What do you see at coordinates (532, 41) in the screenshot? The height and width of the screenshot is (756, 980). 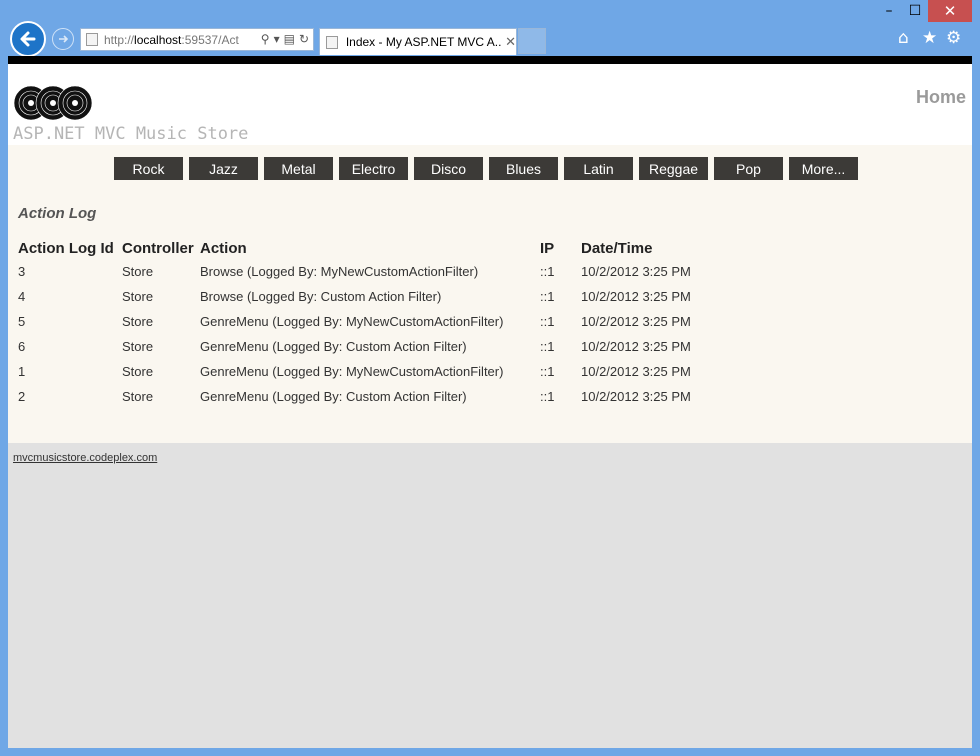 I see `new-tab-button` at bounding box center [532, 41].